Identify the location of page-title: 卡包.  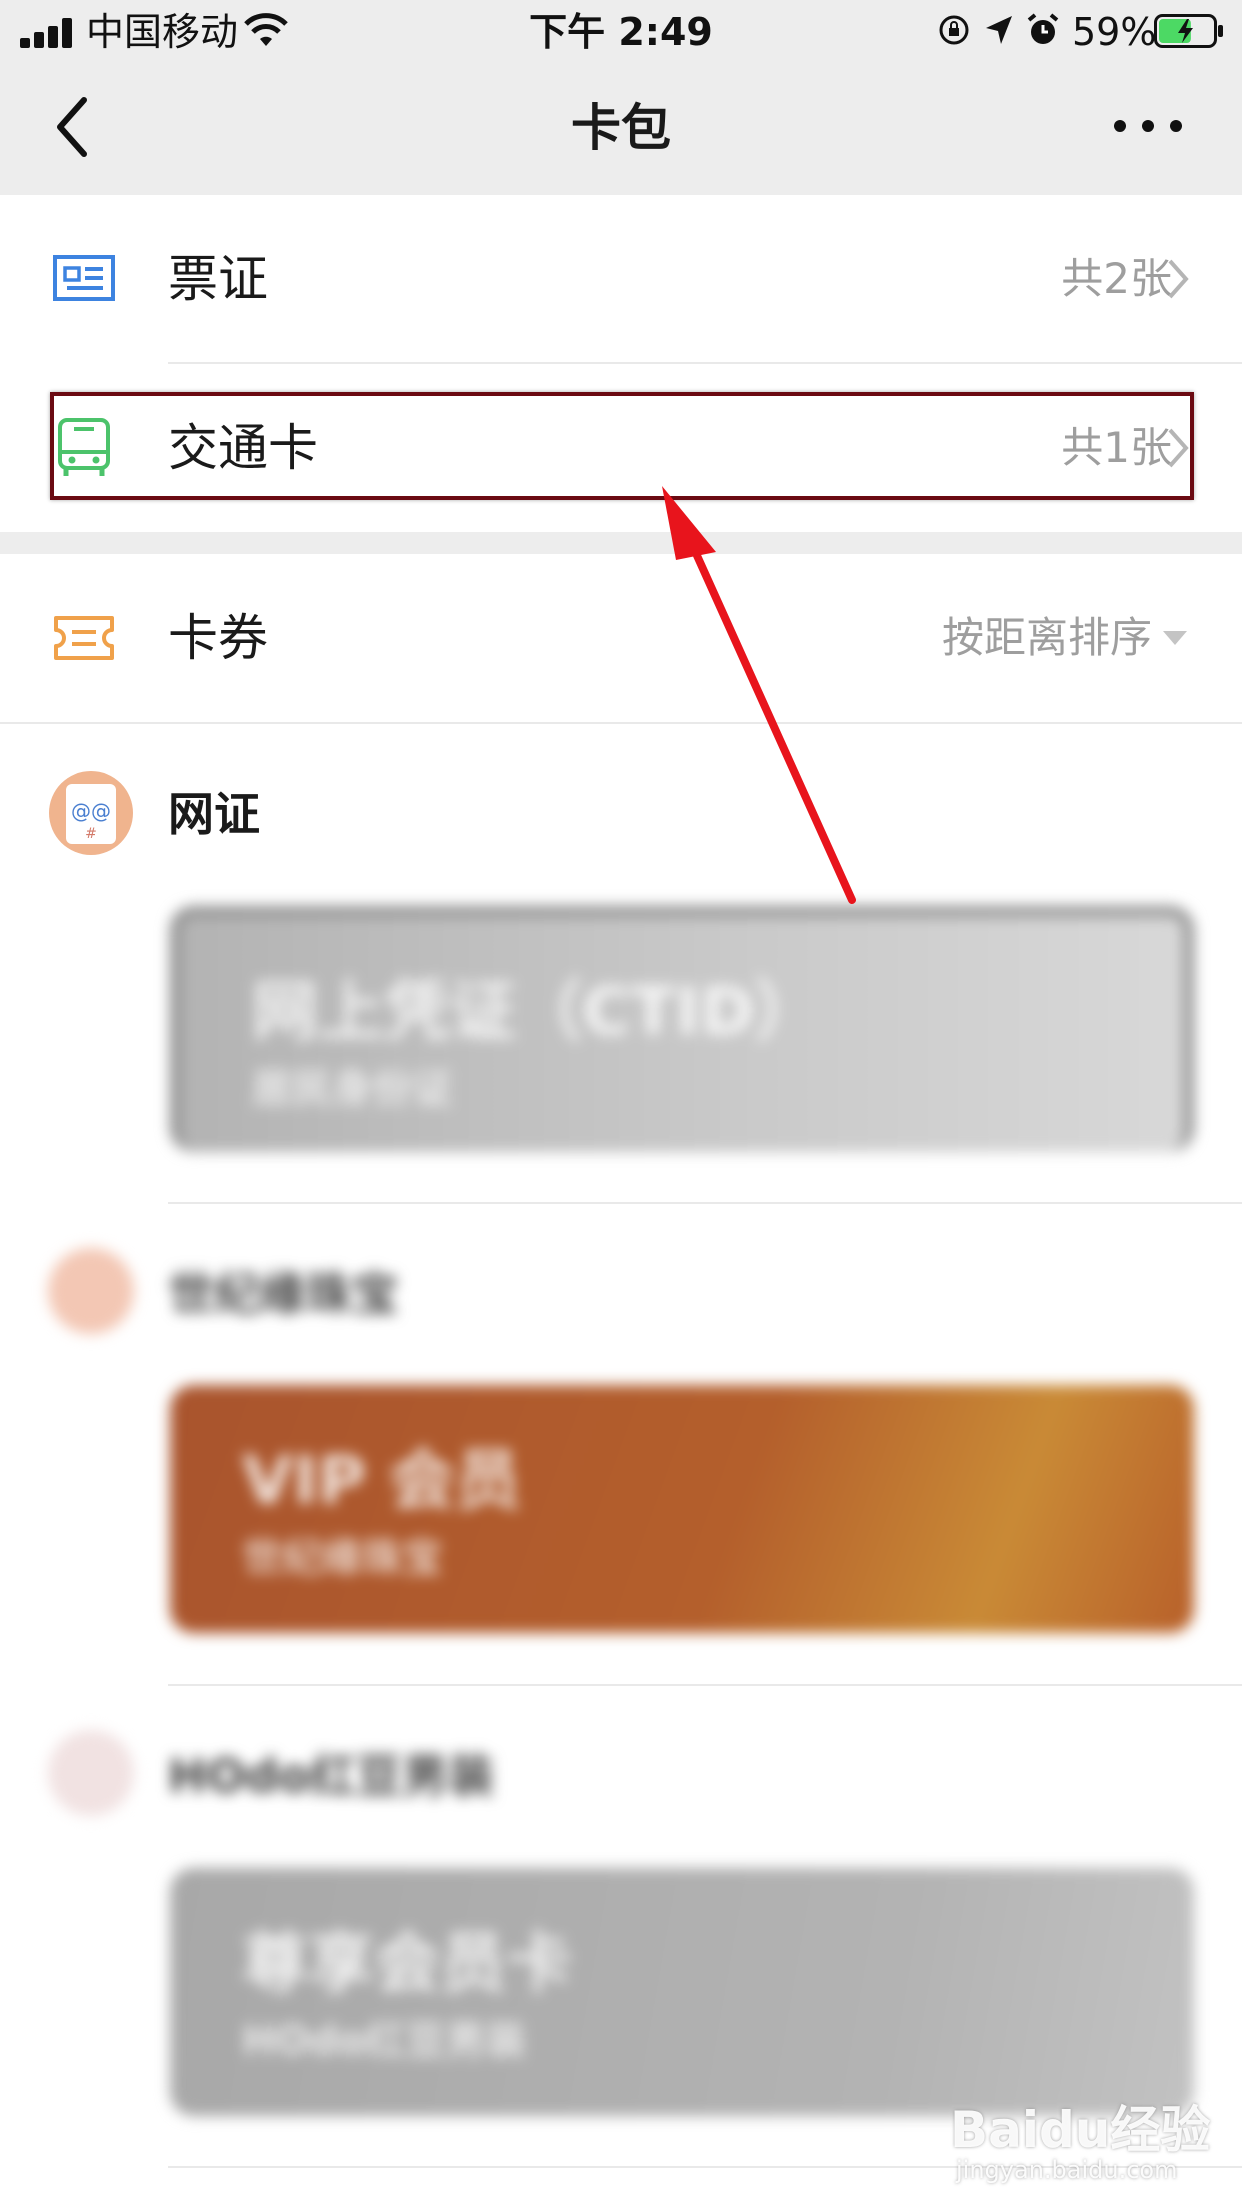
(621, 128).